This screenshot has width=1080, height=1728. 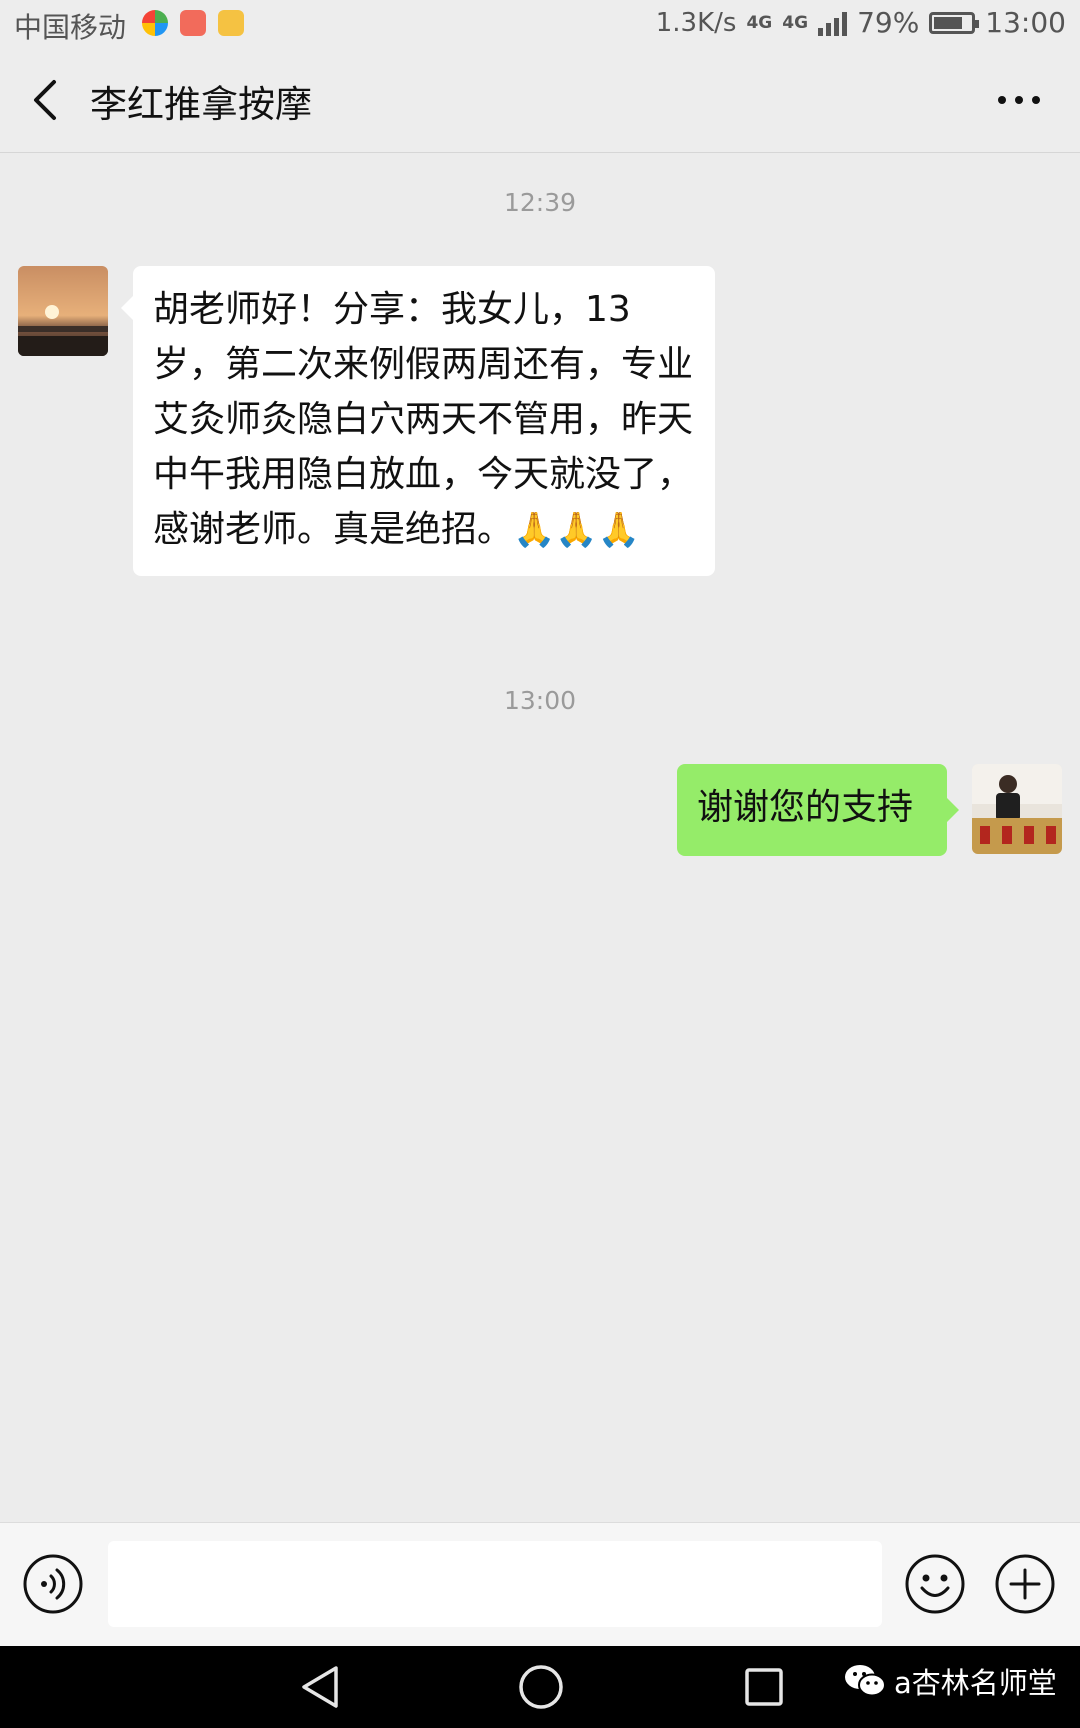 What do you see at coordinates (577, 530) in the screenshot?
I see `prayer-hands-emoji: 🙏🙏🙏` at bounding box center [577, 530].